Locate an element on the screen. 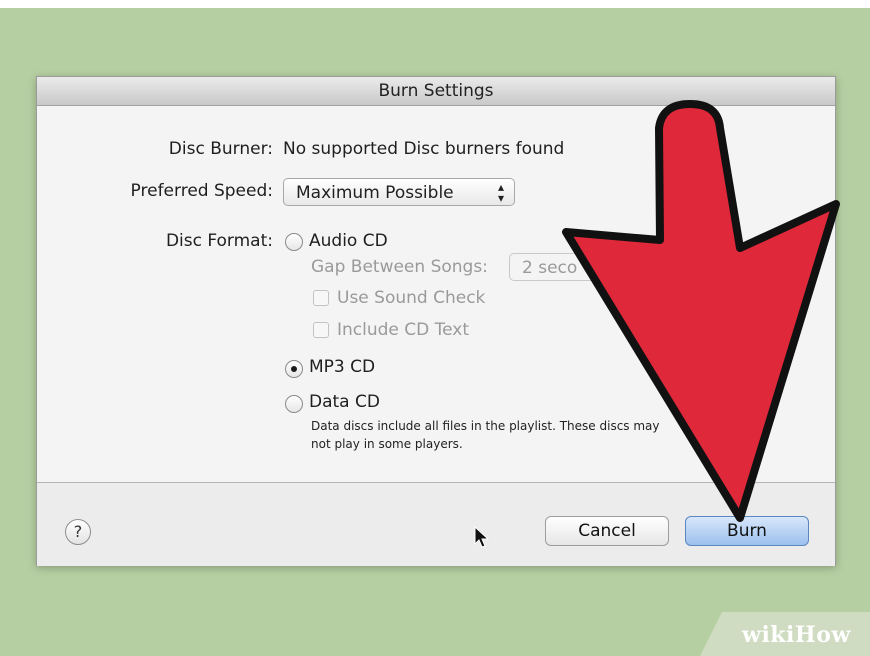  watermark-how: How is located at coordinates (822, 635).